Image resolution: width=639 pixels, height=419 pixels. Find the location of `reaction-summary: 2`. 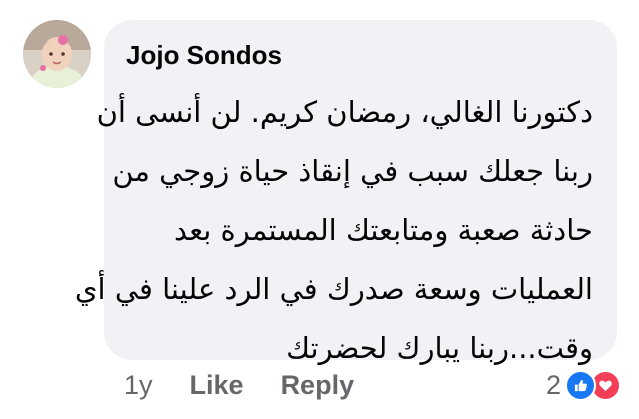

reaction-summary: 2 is located at coordinates (583, 385).